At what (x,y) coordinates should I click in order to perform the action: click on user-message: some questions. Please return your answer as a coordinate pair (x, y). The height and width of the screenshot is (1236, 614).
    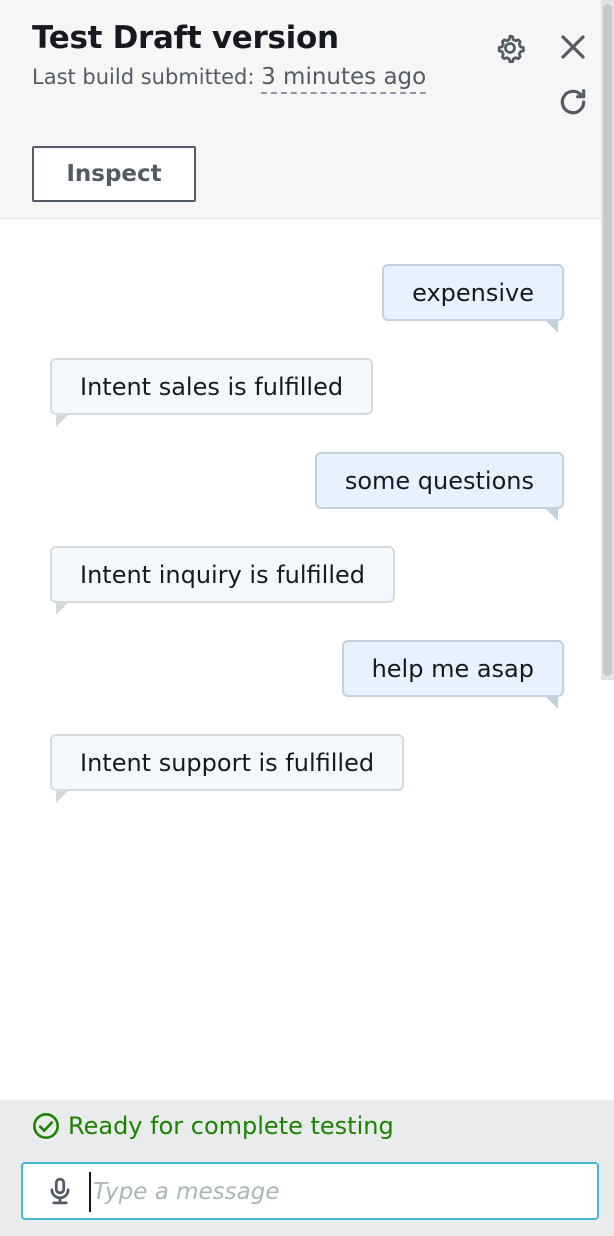
    Looking at the image, I should click on (439, 486).